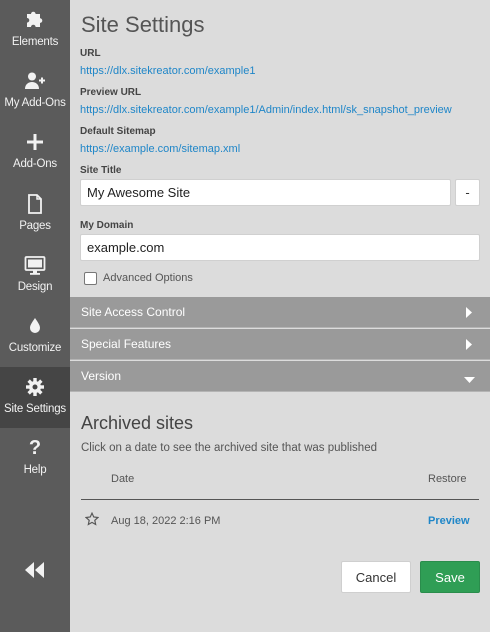  What do you see at coordinates (35, 409) in the screenshot?
I see `sidebar-item-label: Site Settings` at bounding box center [35, 409].